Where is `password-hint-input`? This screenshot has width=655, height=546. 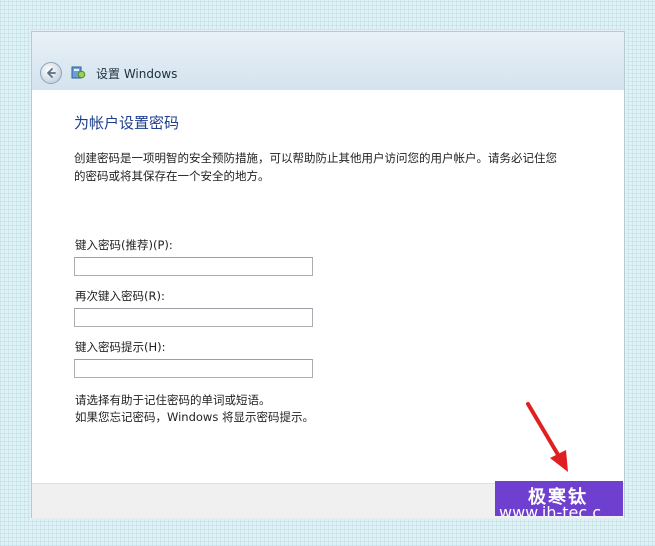 password-hint-input is located at coordinates (193, 368).